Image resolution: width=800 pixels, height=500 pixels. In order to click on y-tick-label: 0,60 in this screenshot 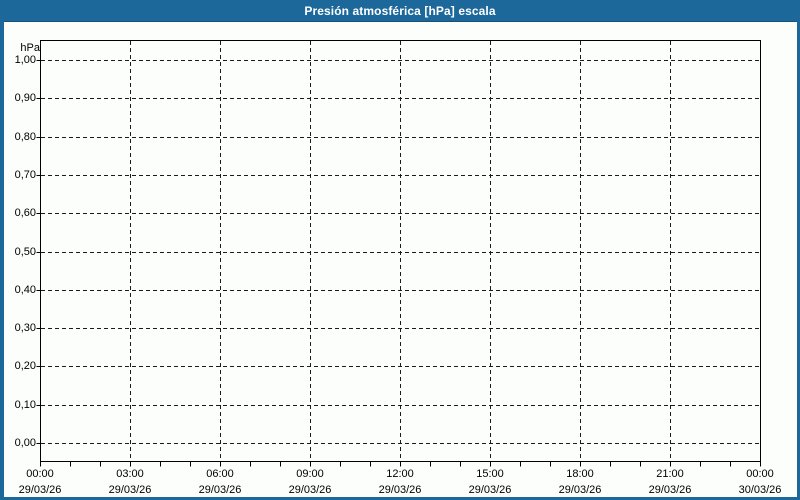, I will do `click(25, 213)`.